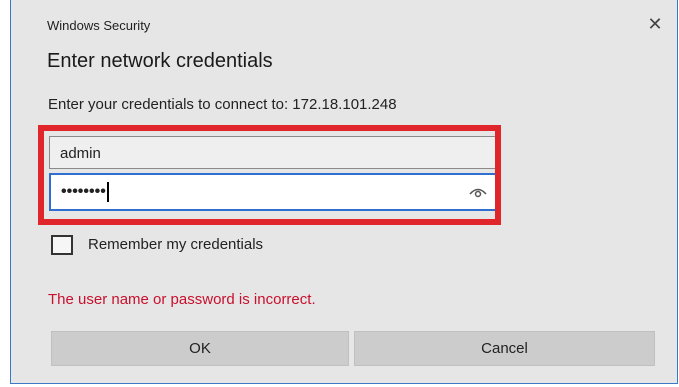 The width and height of the screenshot is (679, 387). Describe the element at coordinates (160, 61) in the screenshot. I see `dialog-heading: Enter network credentials` at that location.